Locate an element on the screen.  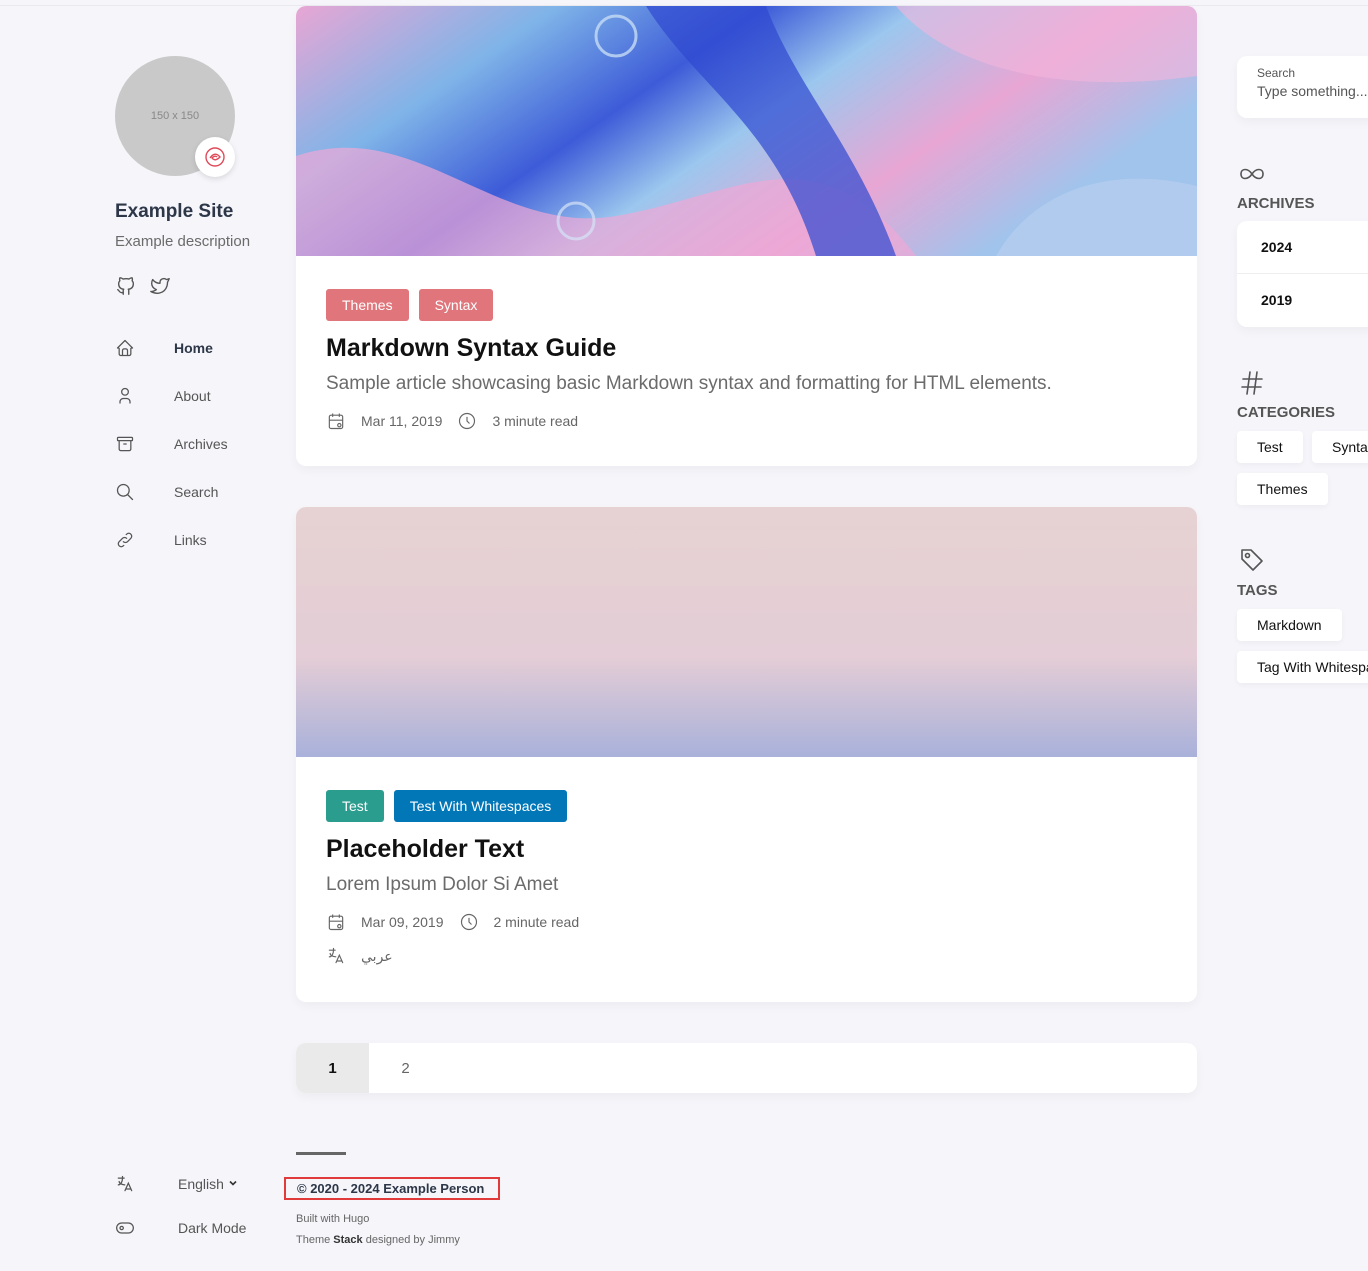
language-label: English is located at coordinates (201, 1184).